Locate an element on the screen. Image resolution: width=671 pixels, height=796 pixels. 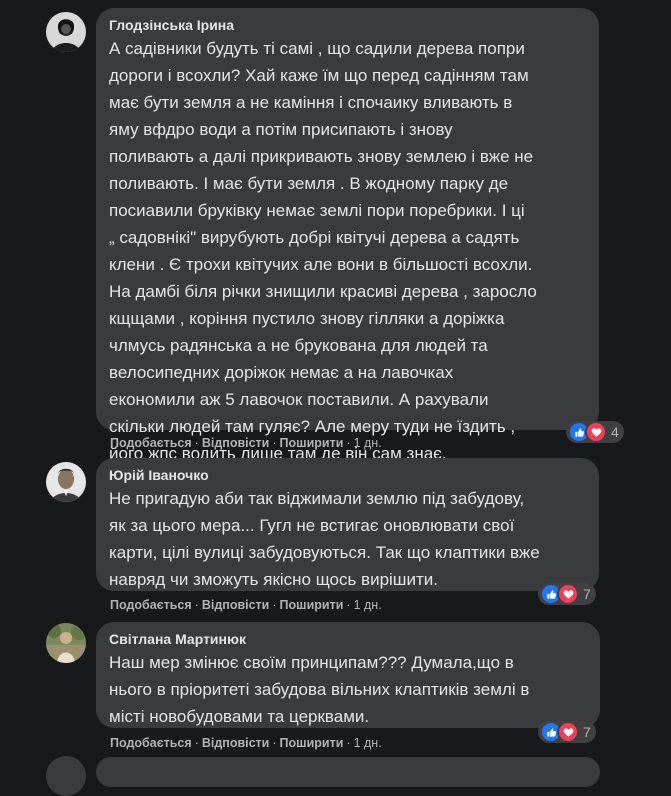
comment-author: Юрій Іваночко is located at coordinates (348, 475).